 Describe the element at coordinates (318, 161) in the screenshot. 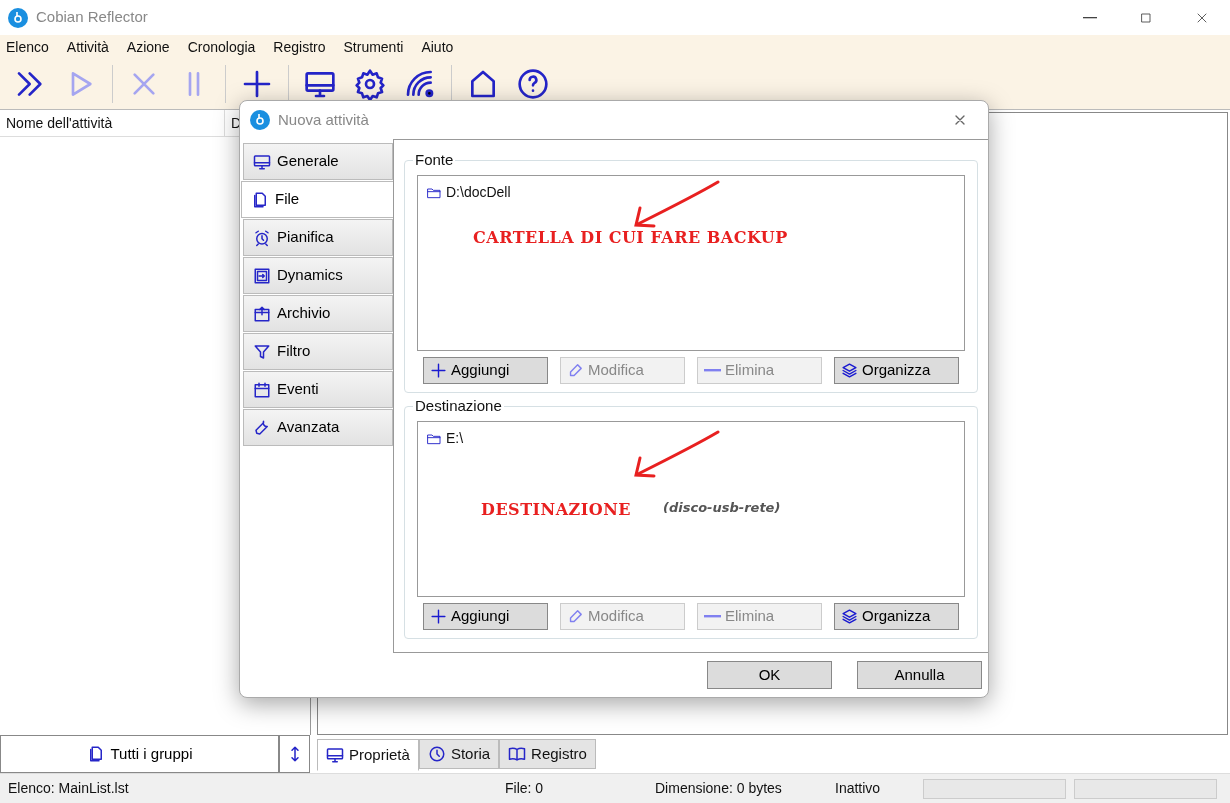

I see `tab: Generale` at that location.